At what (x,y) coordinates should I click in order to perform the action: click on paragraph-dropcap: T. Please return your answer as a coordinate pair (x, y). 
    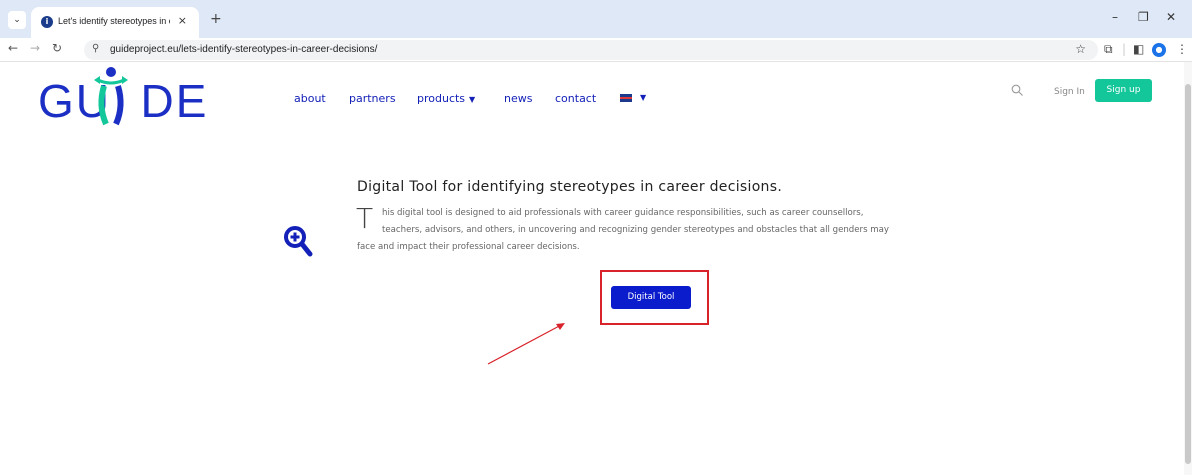
    Looking at the image, I should click on (365, 218).